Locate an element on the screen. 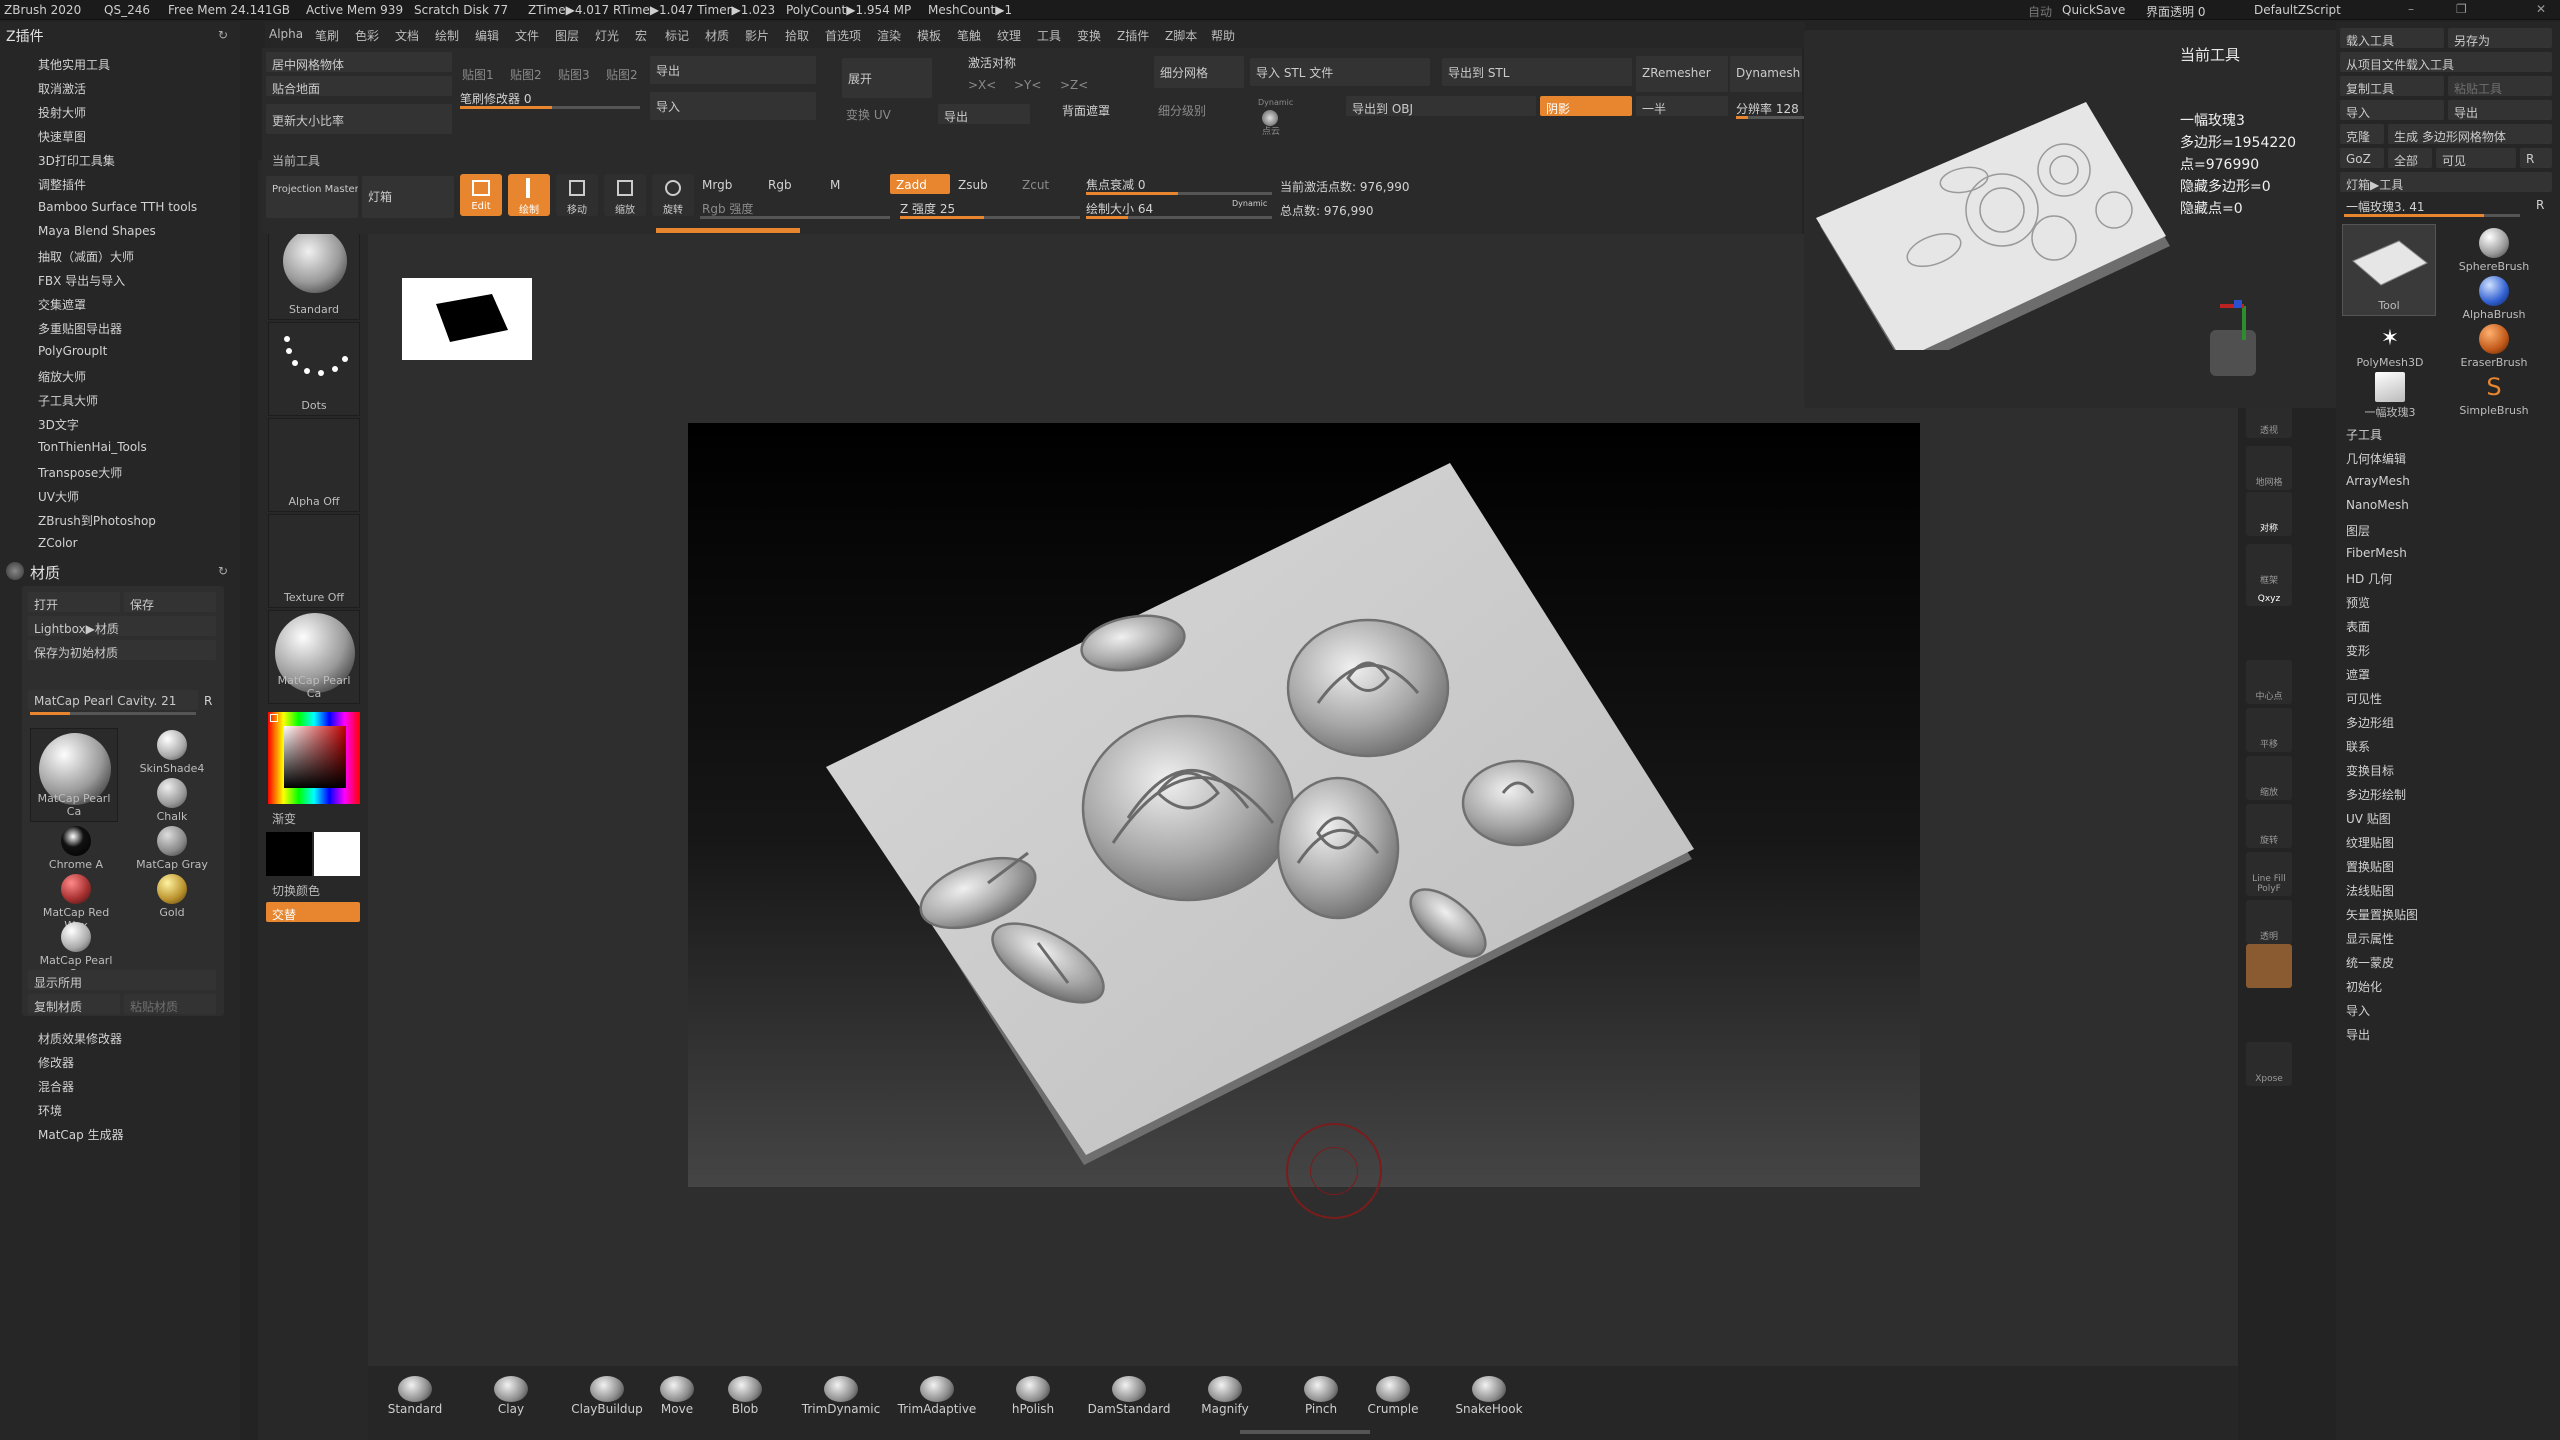  qxyz-button: Qxyz is located at coordinates (2269, 596).